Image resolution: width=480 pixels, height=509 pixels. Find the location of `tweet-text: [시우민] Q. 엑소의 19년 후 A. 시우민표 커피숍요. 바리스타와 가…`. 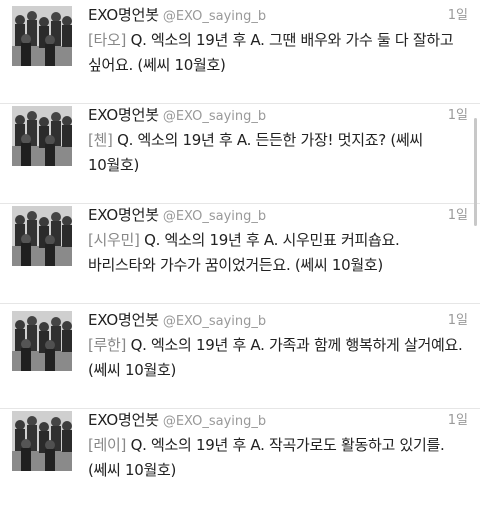

tweet-text: [시우민] Q. 엑소의 19년 후 A. 시우민표 커피숍요. 바리스타와 가… is located at coordinates (278, 253).